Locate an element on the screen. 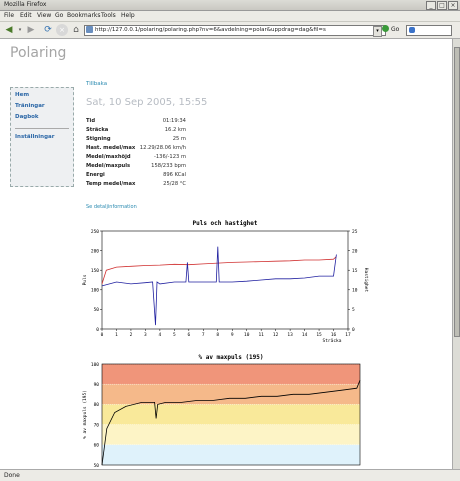 This screenshot has height=481, width=460. x-tick-label: 4 is located at coordinates (160, 335).